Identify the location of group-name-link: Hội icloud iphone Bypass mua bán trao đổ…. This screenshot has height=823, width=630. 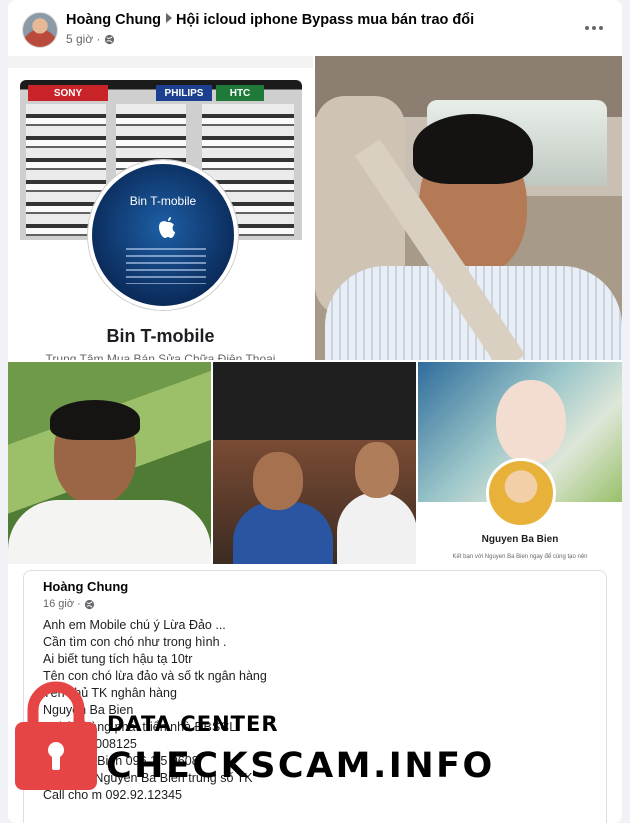
(325, 20).